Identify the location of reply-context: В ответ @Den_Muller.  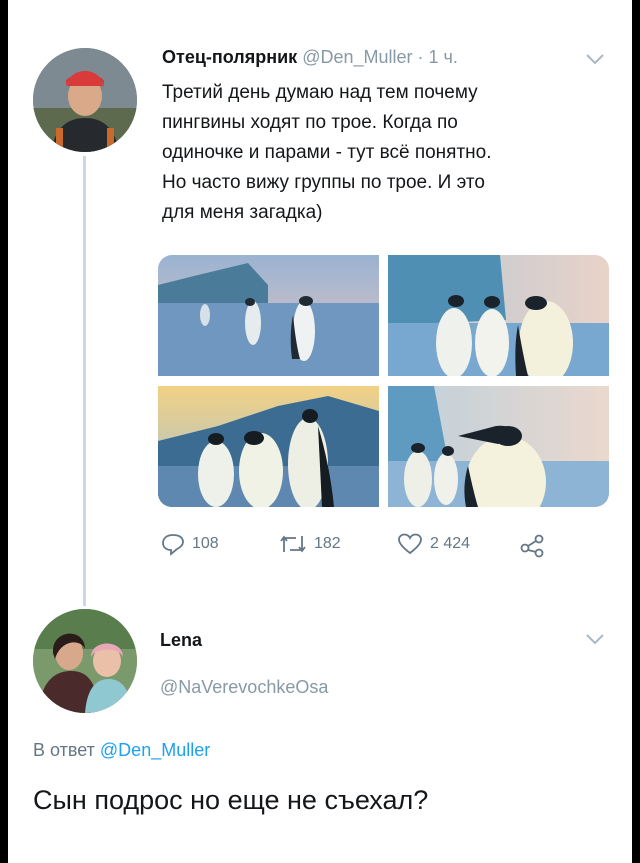
(121, 750).